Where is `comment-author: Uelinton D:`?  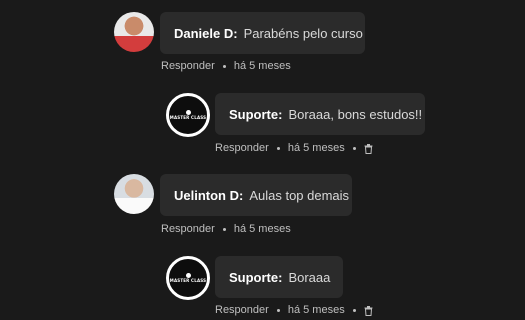
comment-author: Uelinton D: is located at coordinates (209, 195).